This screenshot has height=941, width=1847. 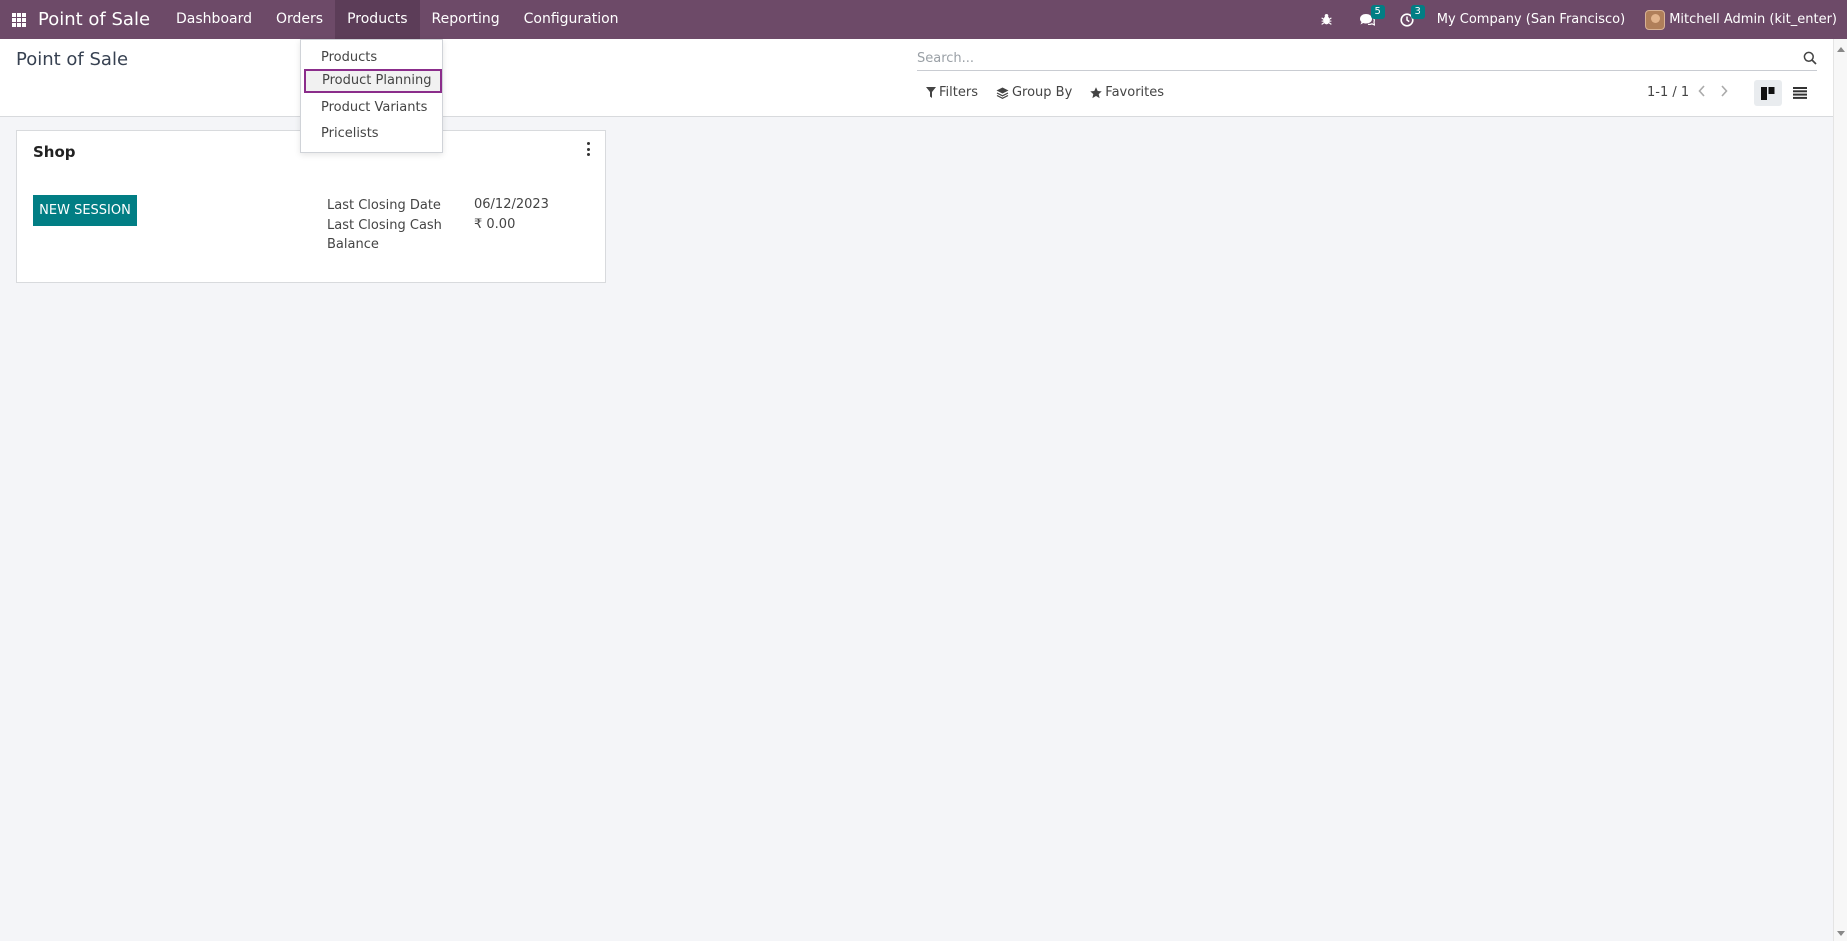 I want to click on dropdown-item-product-variants: Product Variants, so click(x=371, y=108).